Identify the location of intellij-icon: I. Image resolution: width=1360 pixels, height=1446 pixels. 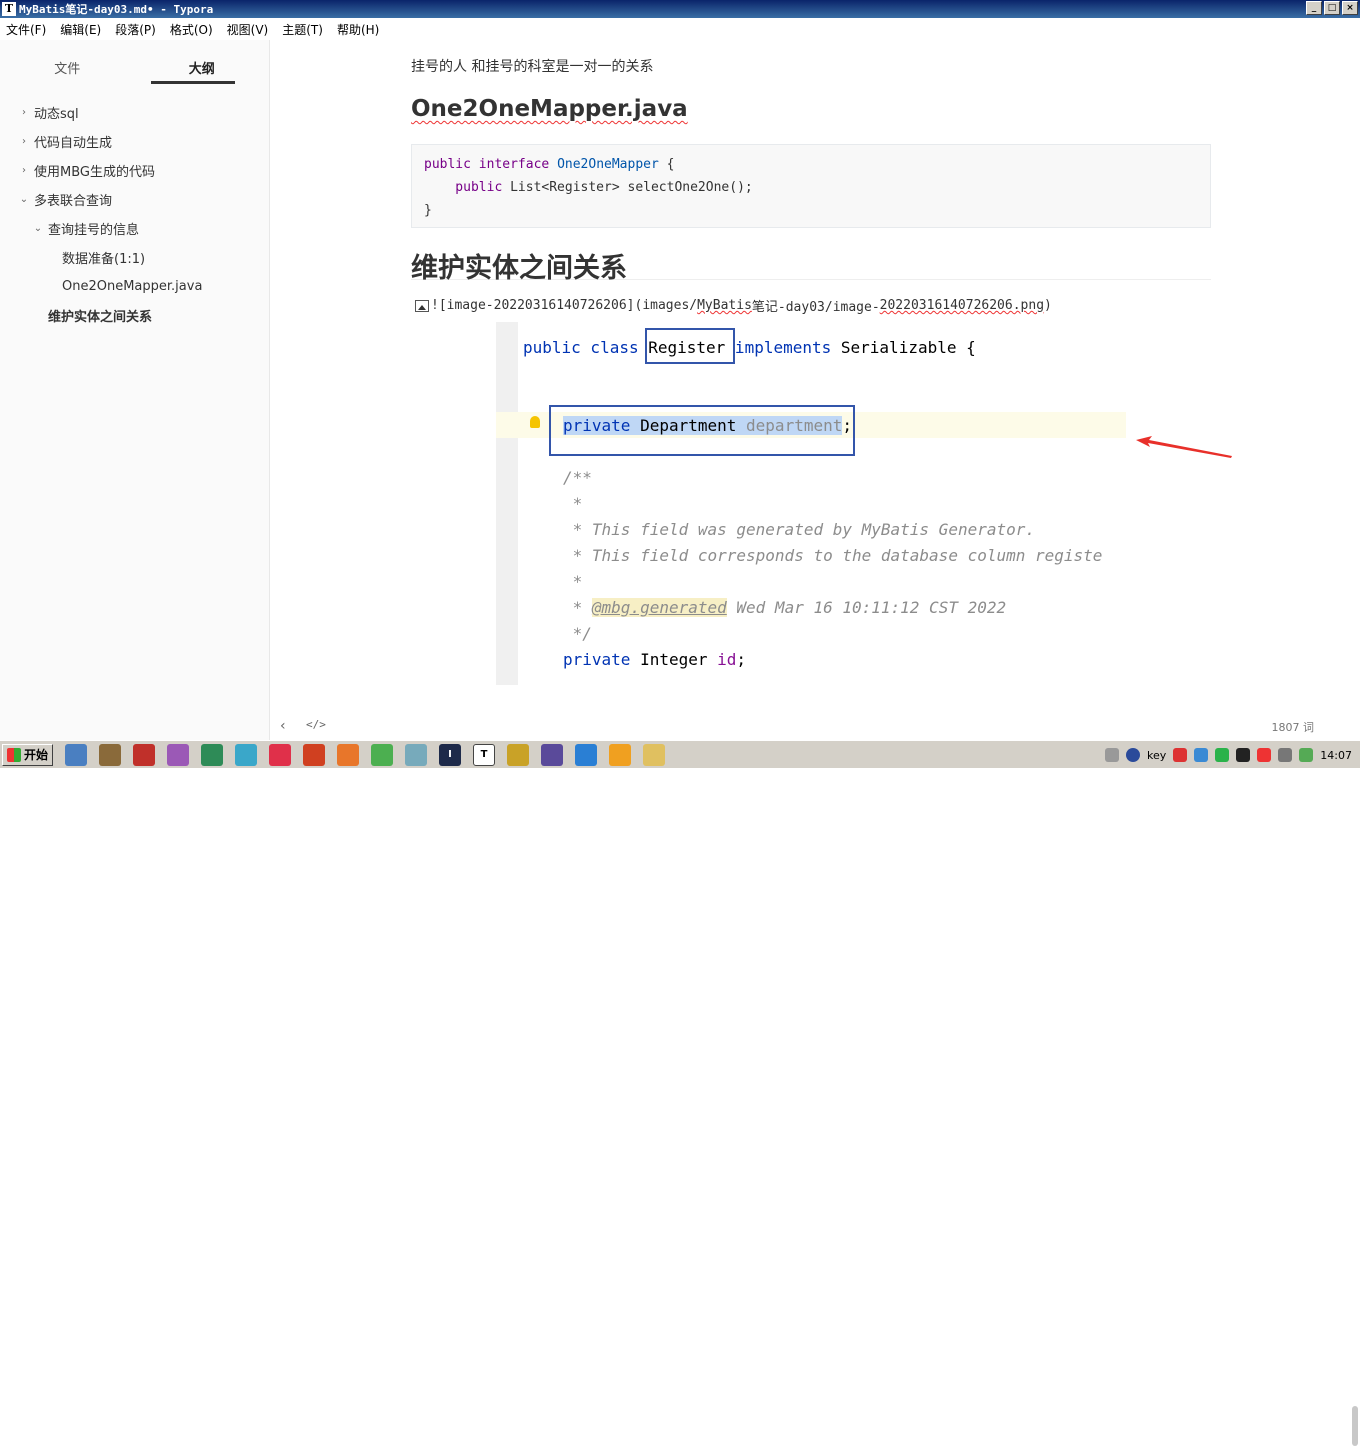
(450, 754).